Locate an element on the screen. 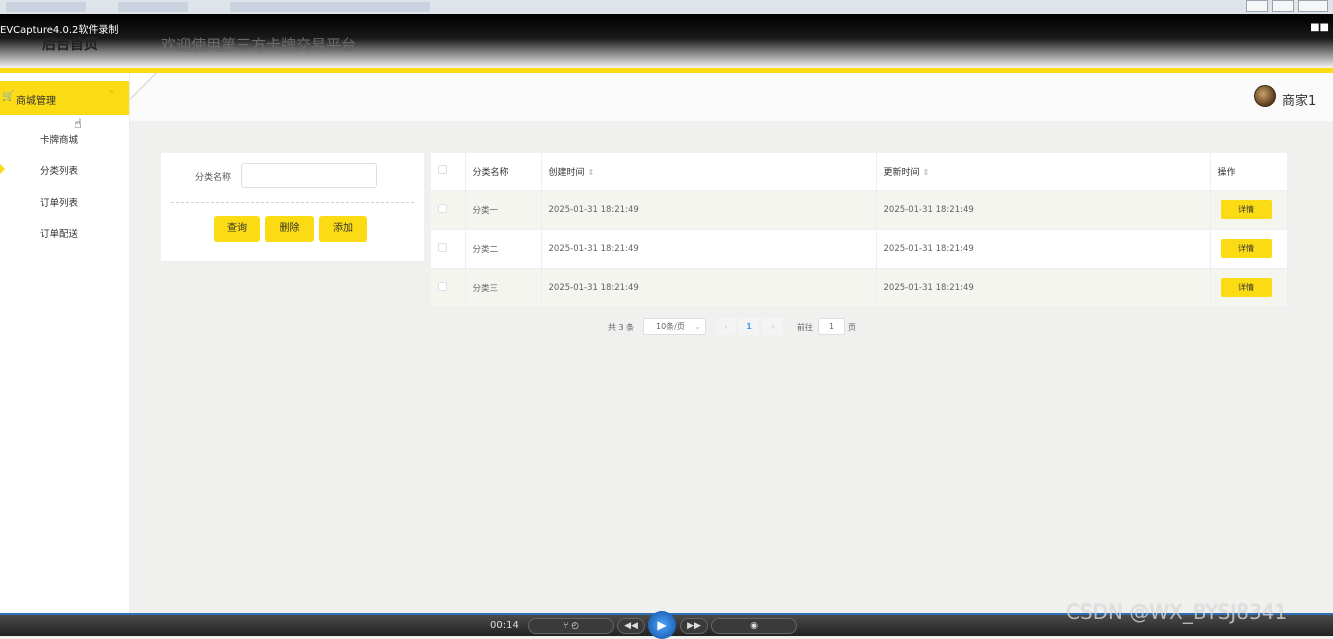 The image size is (1333, 639). rewind-icon: ◀◀ is located at coordinates (631, 626).